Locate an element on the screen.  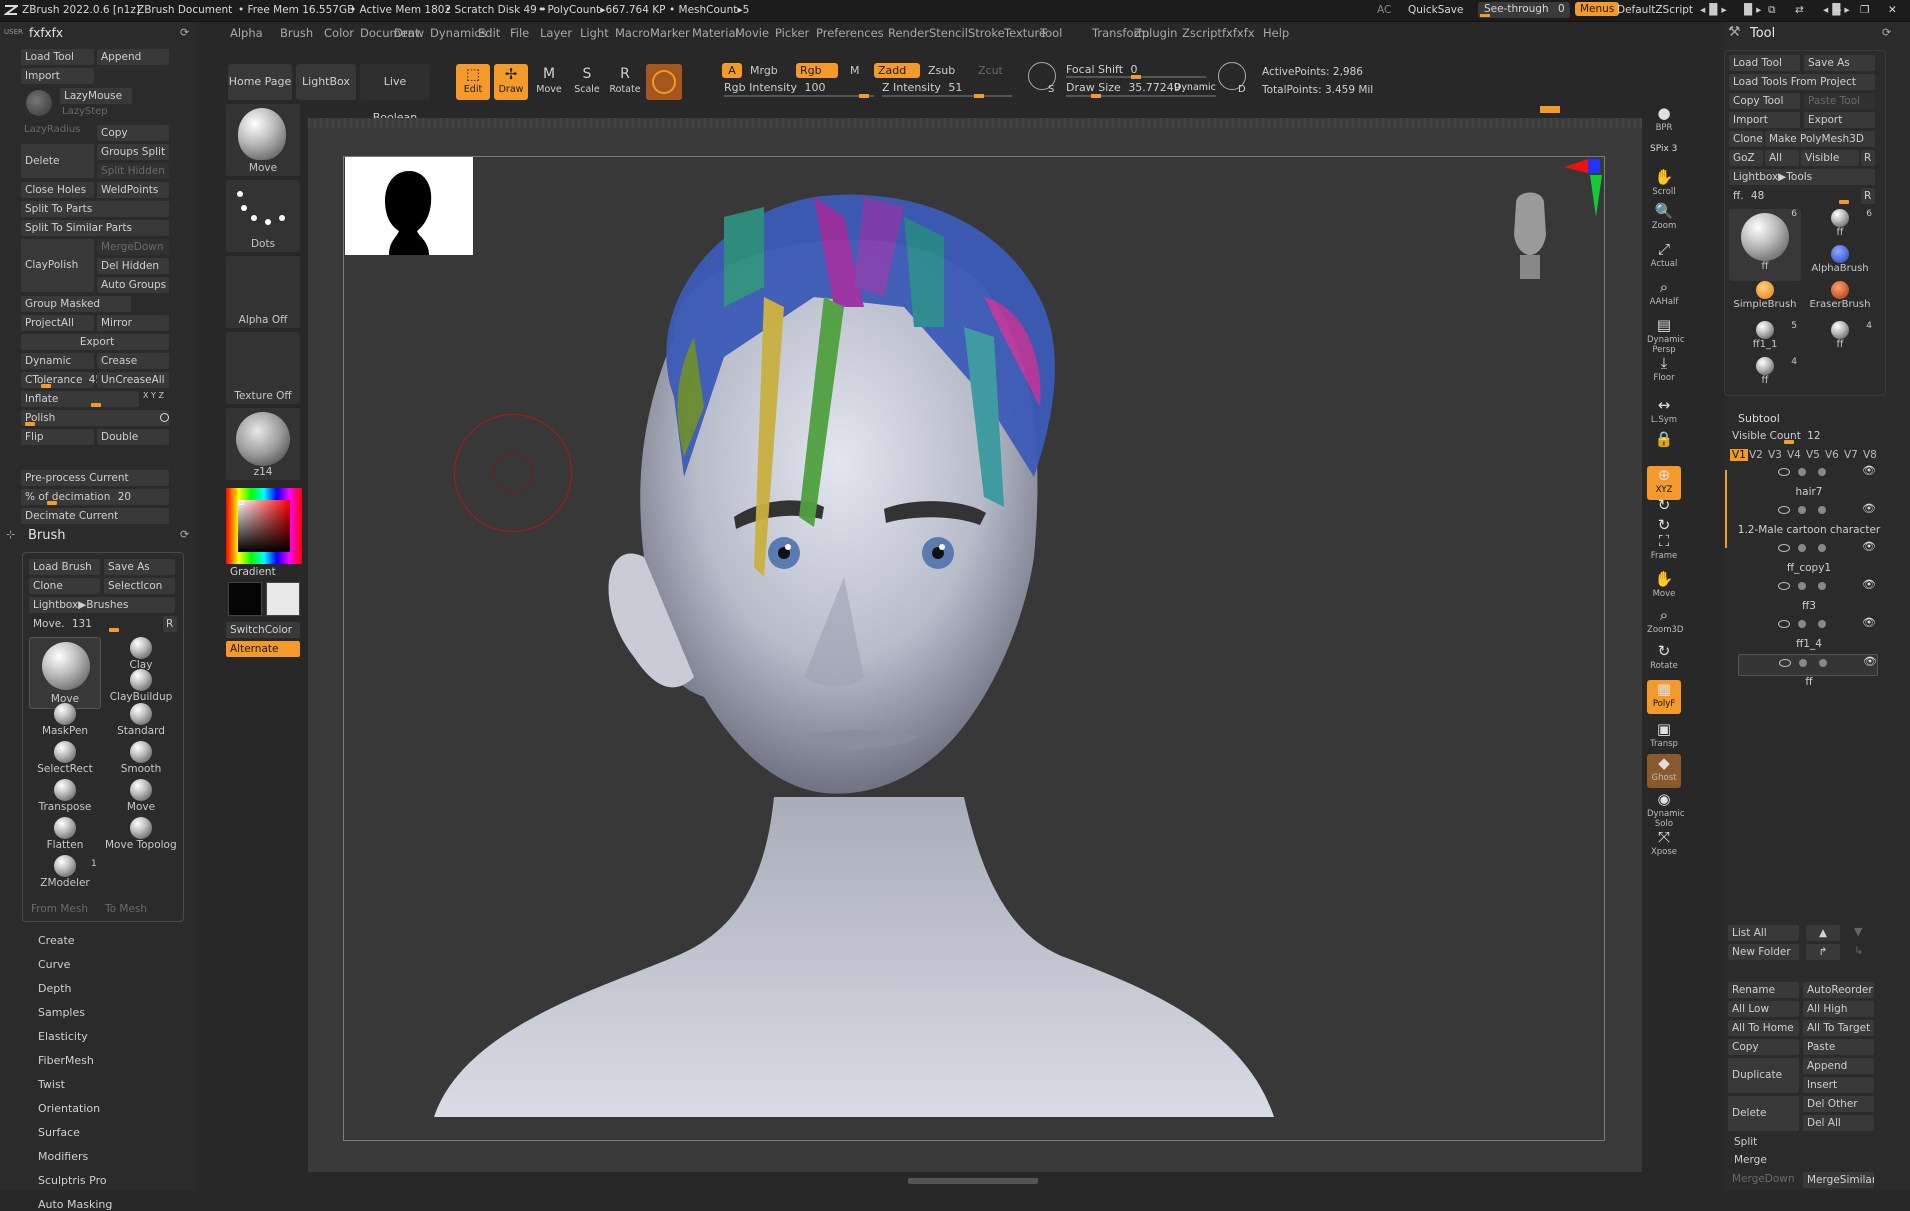
menu-zscript: Zscript is located at coordinates (1202, 33).